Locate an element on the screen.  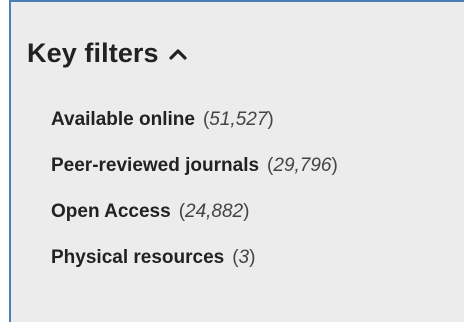
filter-label: Open Access is located at coordinates (111, 211).